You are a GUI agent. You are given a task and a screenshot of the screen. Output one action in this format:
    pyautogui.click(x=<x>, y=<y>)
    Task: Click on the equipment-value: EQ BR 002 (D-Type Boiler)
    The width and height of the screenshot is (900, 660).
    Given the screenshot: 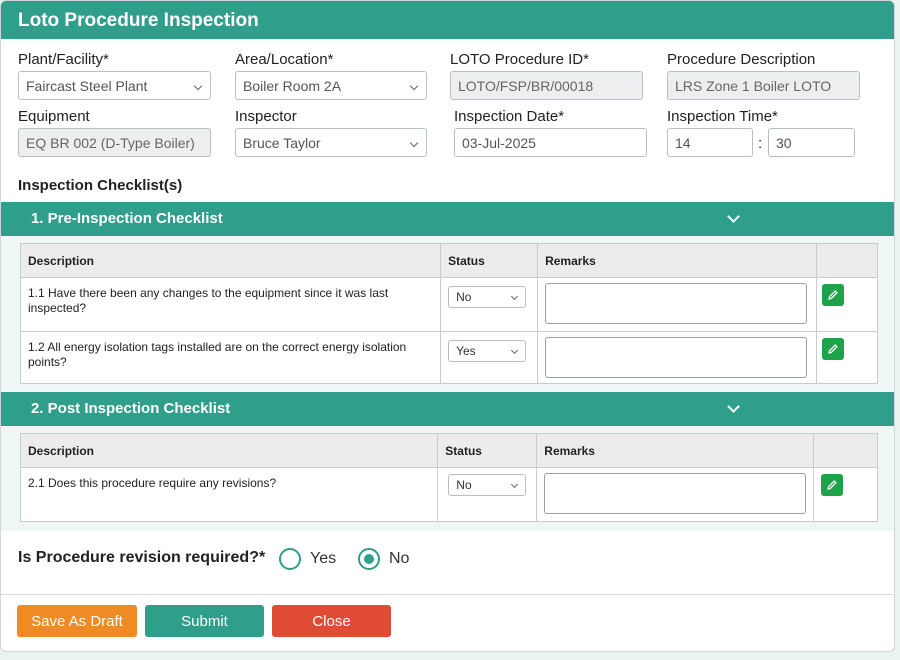 What is the action you would take?
    pyautogui.click(x=110, y=143)
    